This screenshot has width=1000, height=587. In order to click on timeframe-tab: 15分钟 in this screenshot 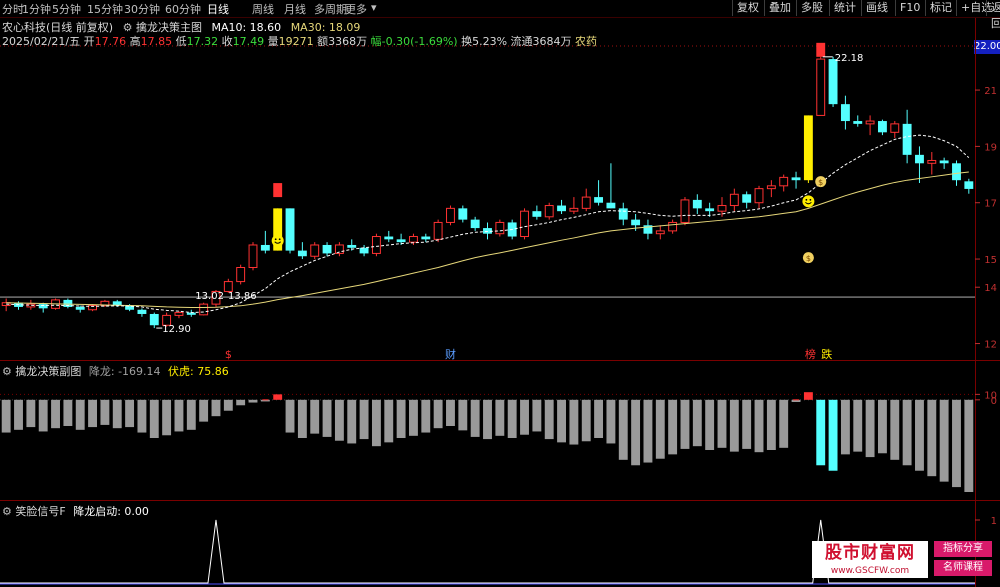, I will do `click(105, 9)`.